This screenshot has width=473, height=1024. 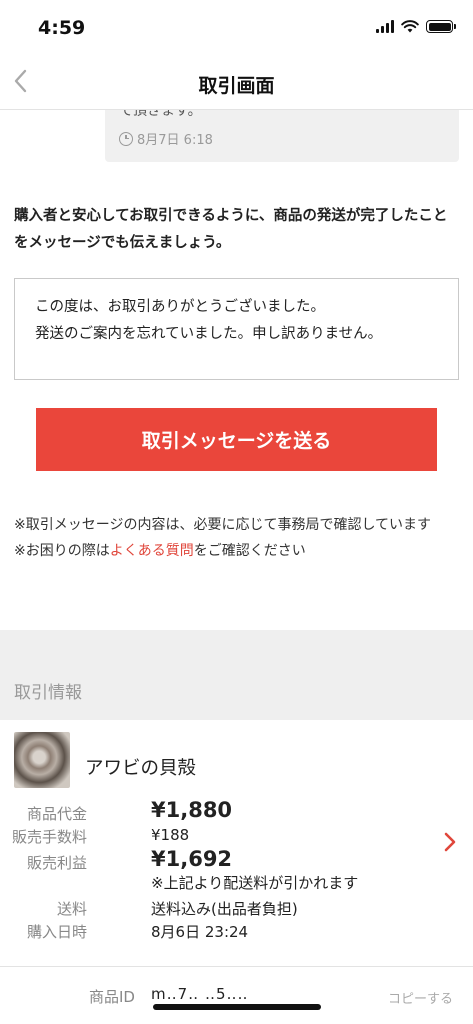 What do you see at coordinates (192, 859) in the screenshot?
I see `profit-value: ¥1,692` at bounding box center [192, 859].